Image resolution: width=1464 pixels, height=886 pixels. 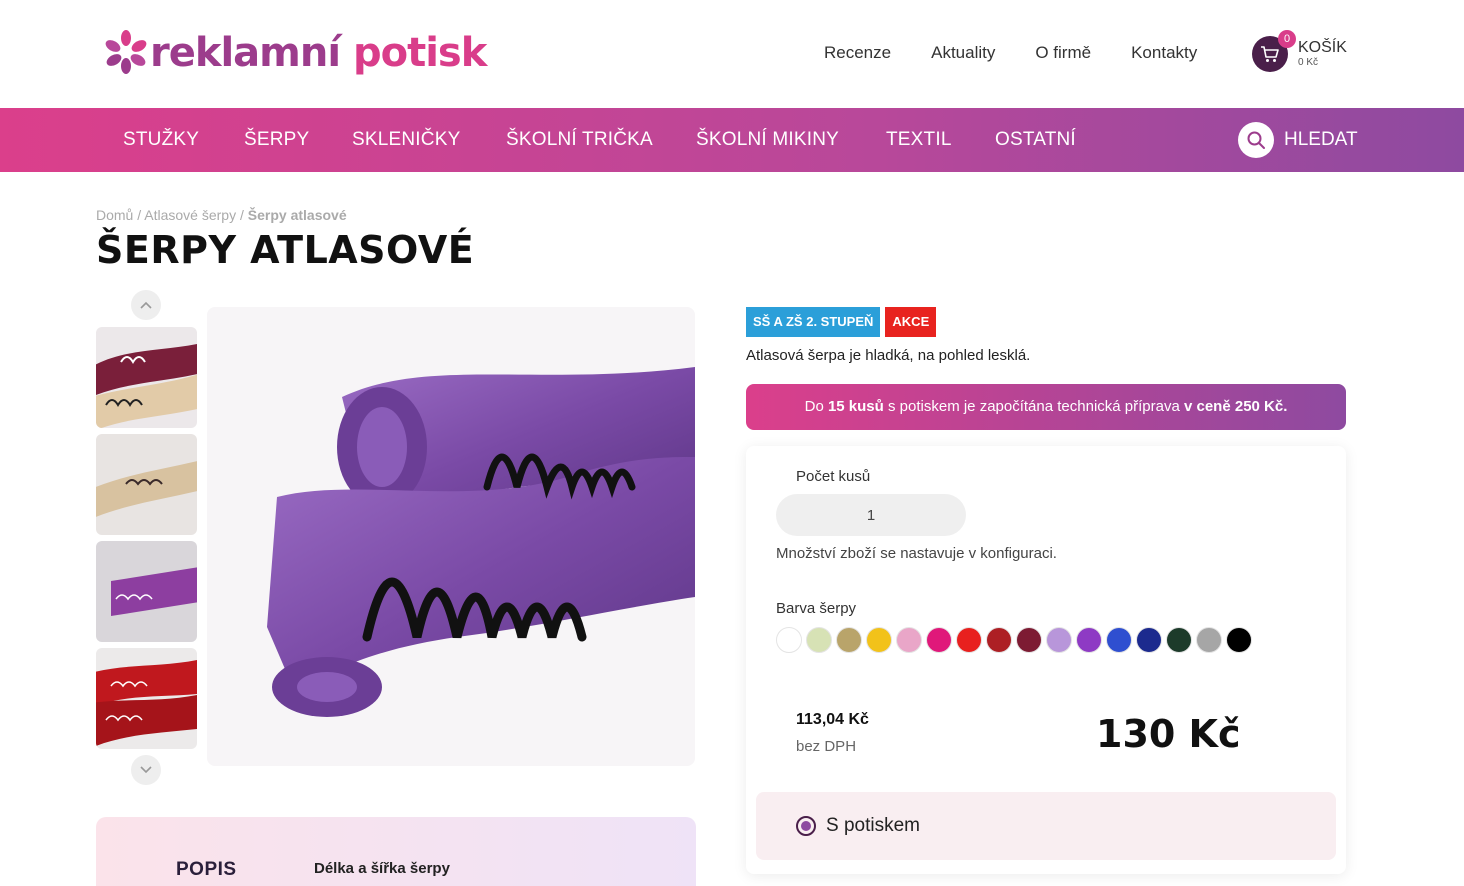 I want to click on thumbs-down-button, so click(x=146, y=770).